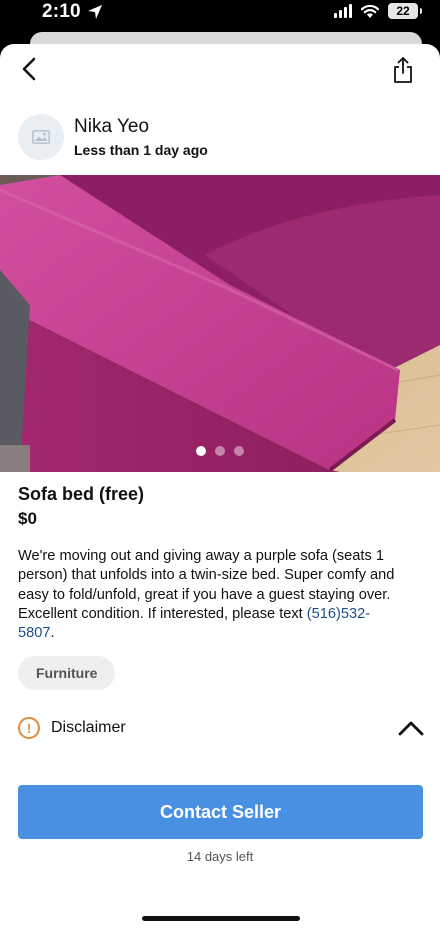 The image size is (440, 932). I want to click on listing-title: Sofa bed (free), so click(81, 494).